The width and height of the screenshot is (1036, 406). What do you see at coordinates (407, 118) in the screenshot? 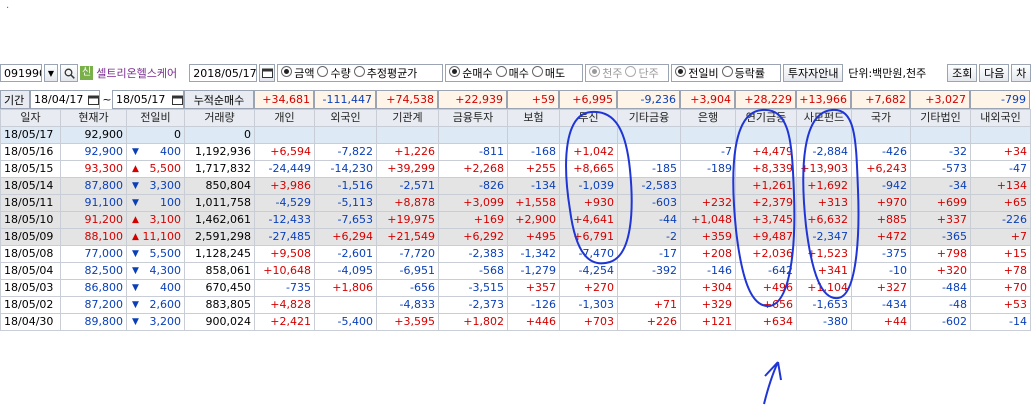
I see `column-header: 기관계` at bounding box center [407, 118].